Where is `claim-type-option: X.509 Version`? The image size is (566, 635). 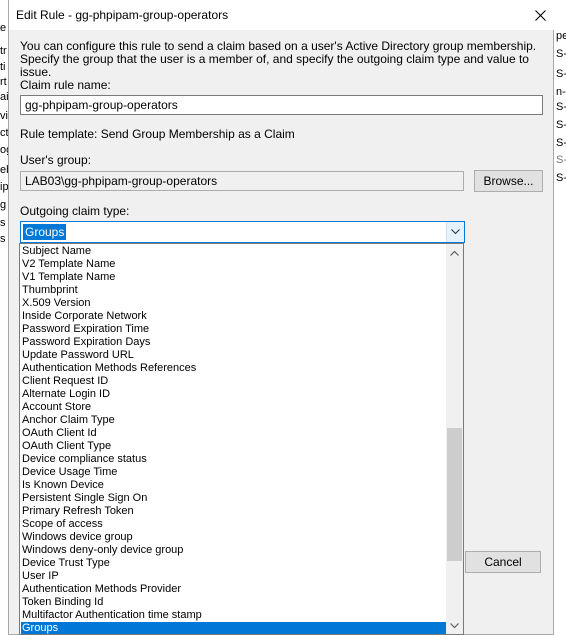 claim-type-option: X.509 Version is located at coordinates (233, 303).